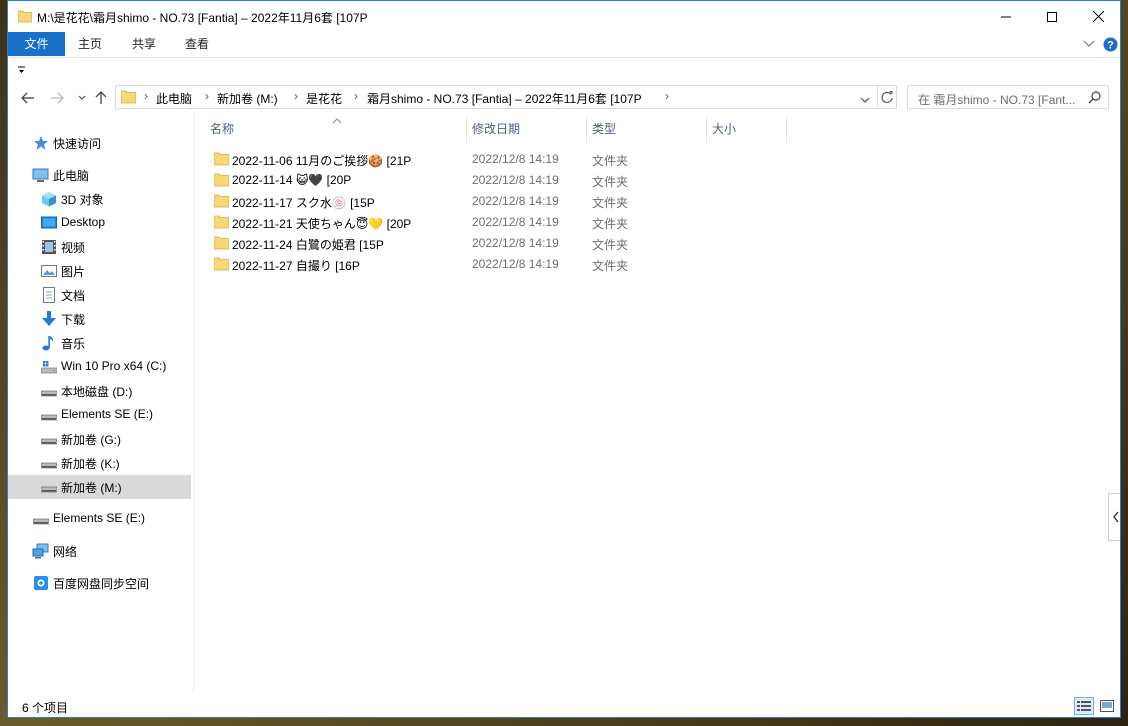  I want to click on sidebar-item-drive-g: 新加卷 (G:), so click(99, 439).